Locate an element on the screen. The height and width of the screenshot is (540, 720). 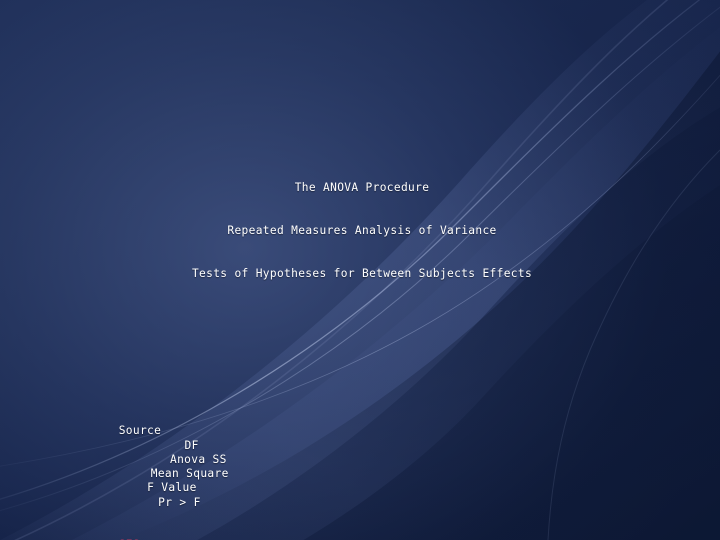
report-title-line-1: The ANOVA Procedure is located at coordinates (362, 188).